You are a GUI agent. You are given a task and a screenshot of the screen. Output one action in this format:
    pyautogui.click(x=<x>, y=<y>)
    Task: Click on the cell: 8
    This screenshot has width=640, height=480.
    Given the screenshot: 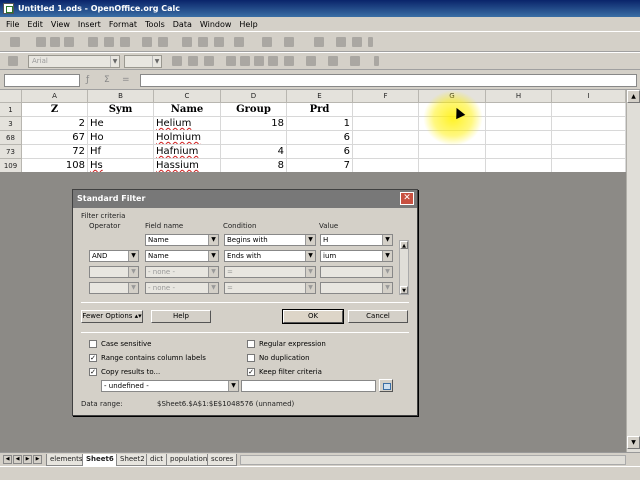 What is the action you would take?
    pyautogui.click(x=254, y=166)
    